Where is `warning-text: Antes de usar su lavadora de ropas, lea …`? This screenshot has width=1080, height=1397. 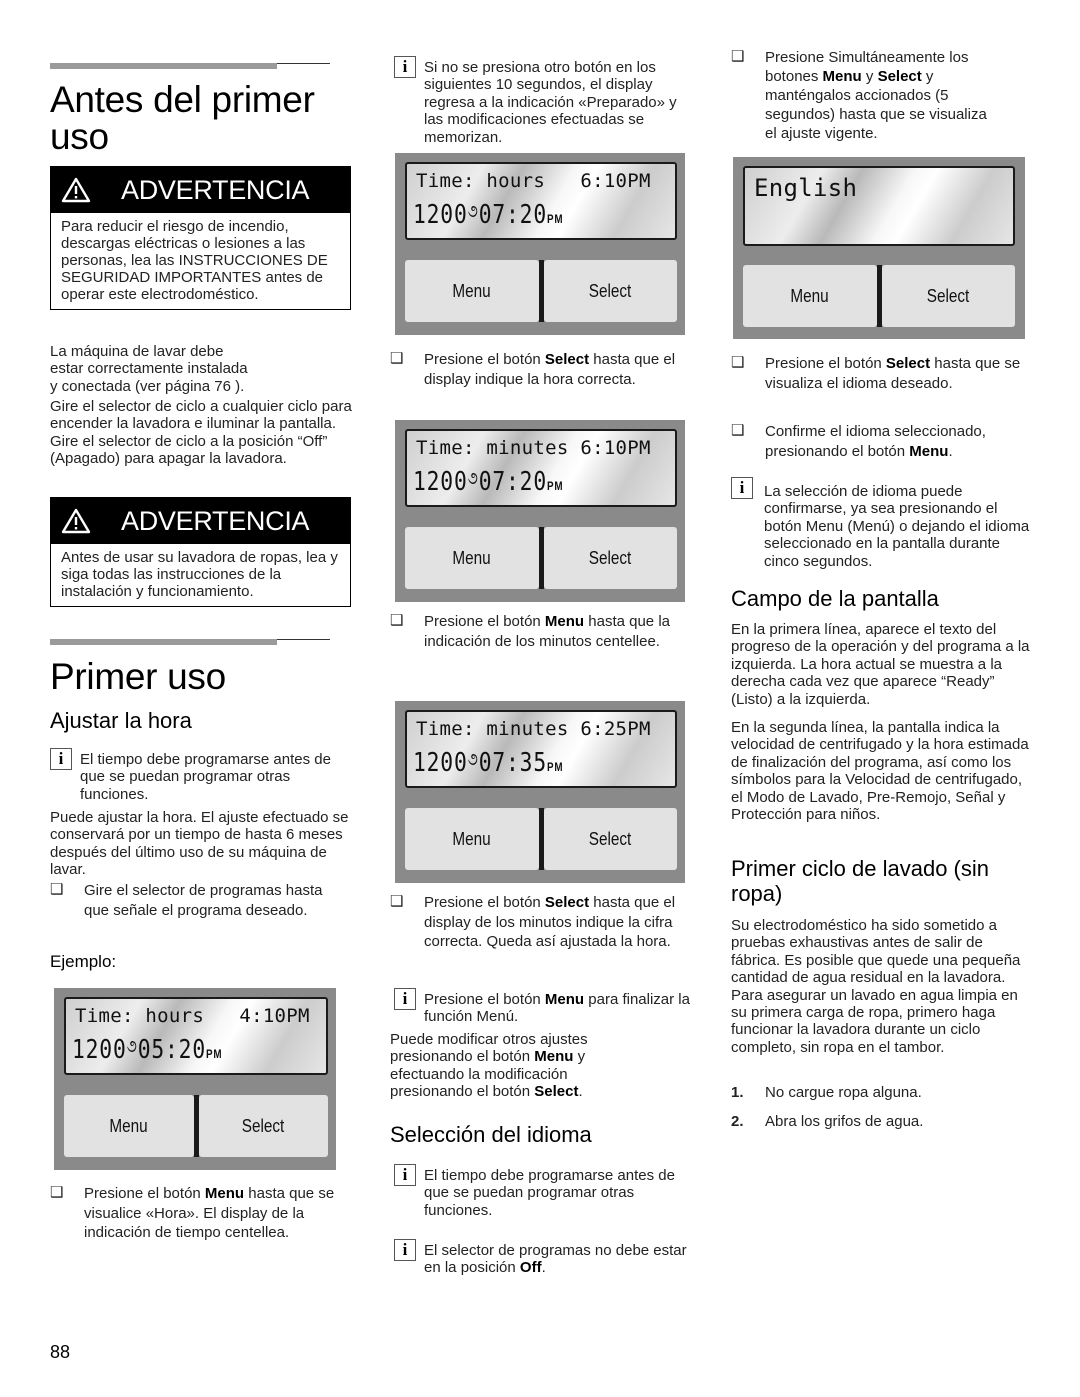
warning-text: Antes de usar su lavadora de ropas, lea … is located at coordinates (199, 574).